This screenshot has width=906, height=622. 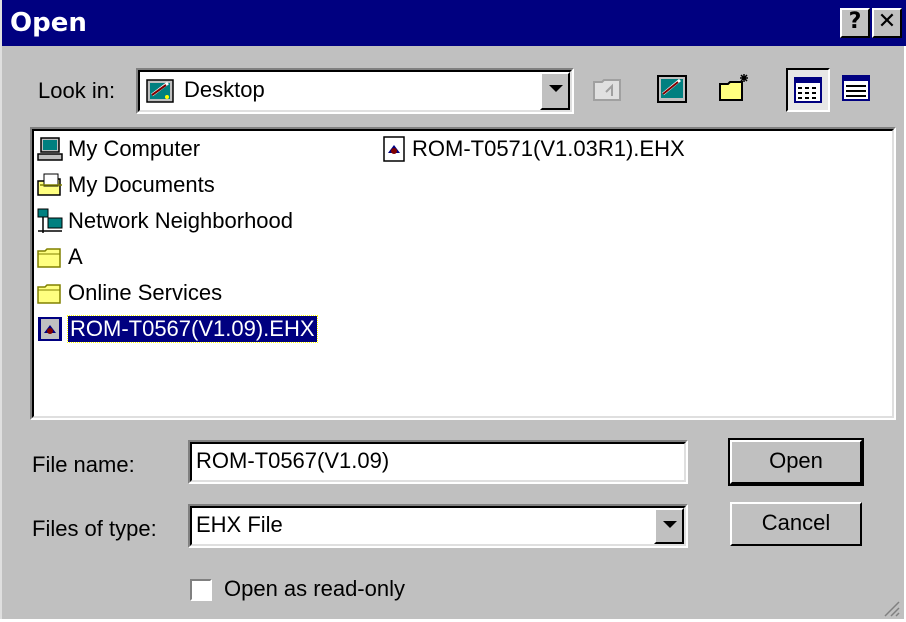 What do you see at coordinates (293, 460) in the screenshot?
I see `file-name-value: ROM-T0567(V1.09)` at bounding box center [293, 460].